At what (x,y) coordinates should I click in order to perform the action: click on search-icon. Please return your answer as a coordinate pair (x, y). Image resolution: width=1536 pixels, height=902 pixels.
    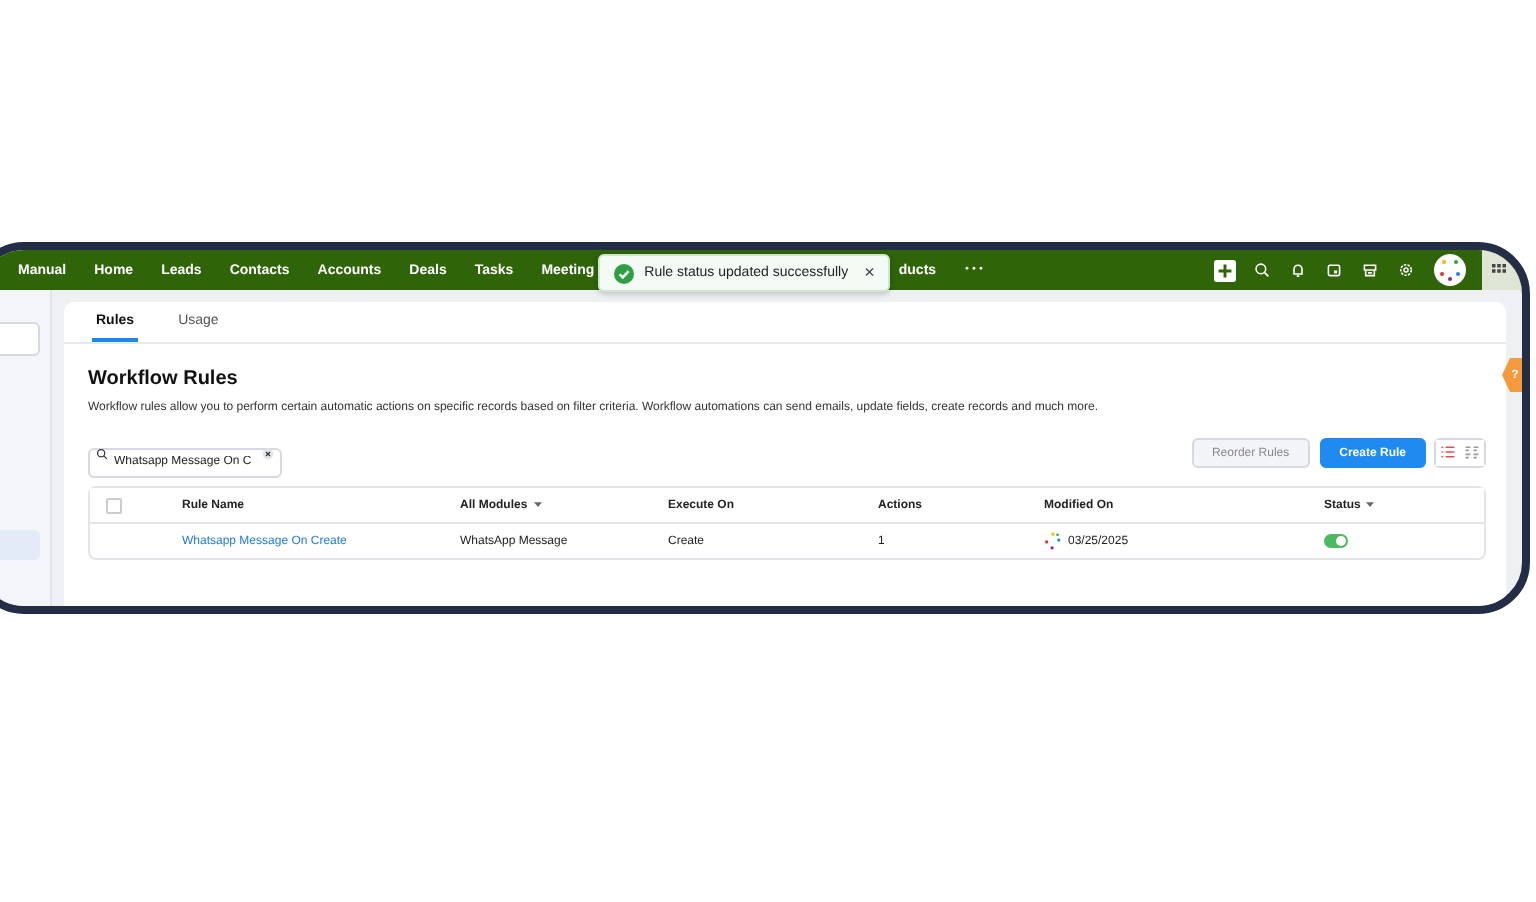
    Looking at the image, I should click on (1262, 270).